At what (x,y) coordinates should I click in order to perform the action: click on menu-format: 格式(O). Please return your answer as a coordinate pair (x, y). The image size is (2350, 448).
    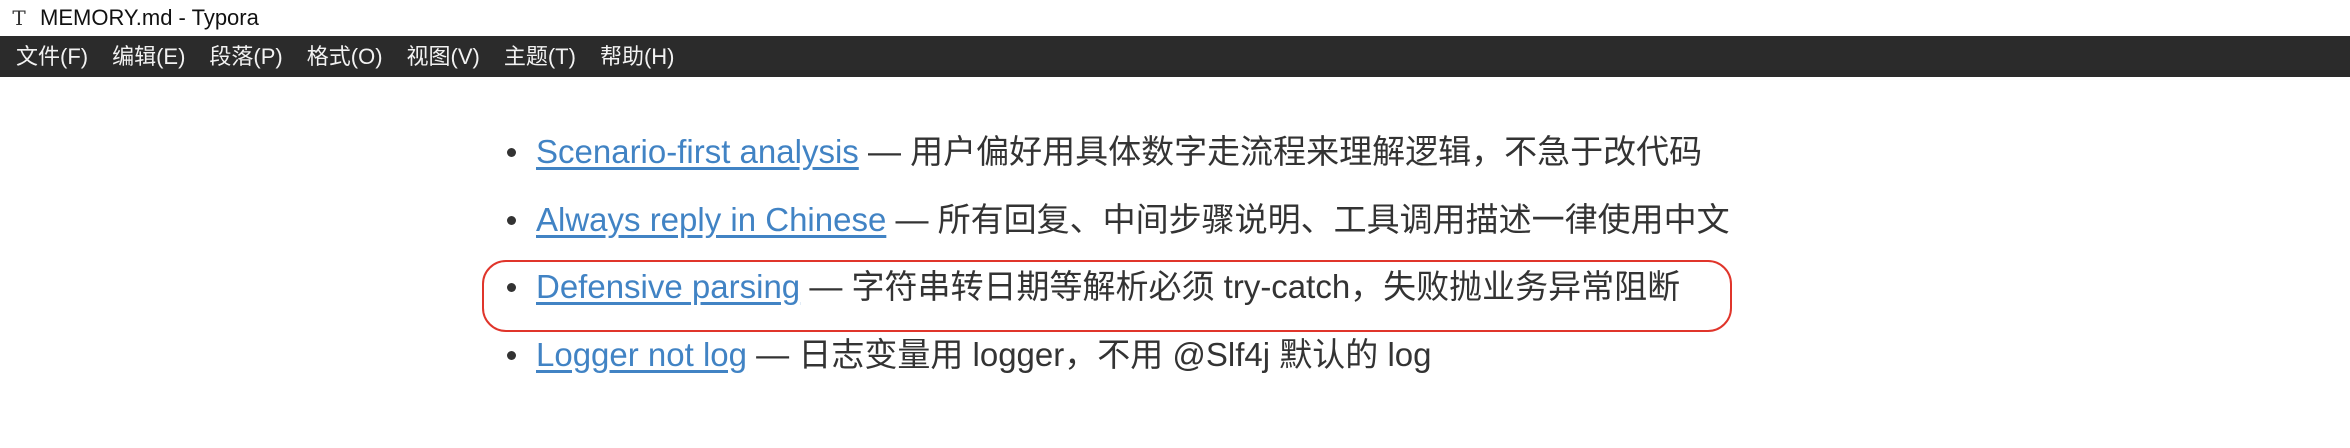
    Looking at the image, I should click on (345, 56).